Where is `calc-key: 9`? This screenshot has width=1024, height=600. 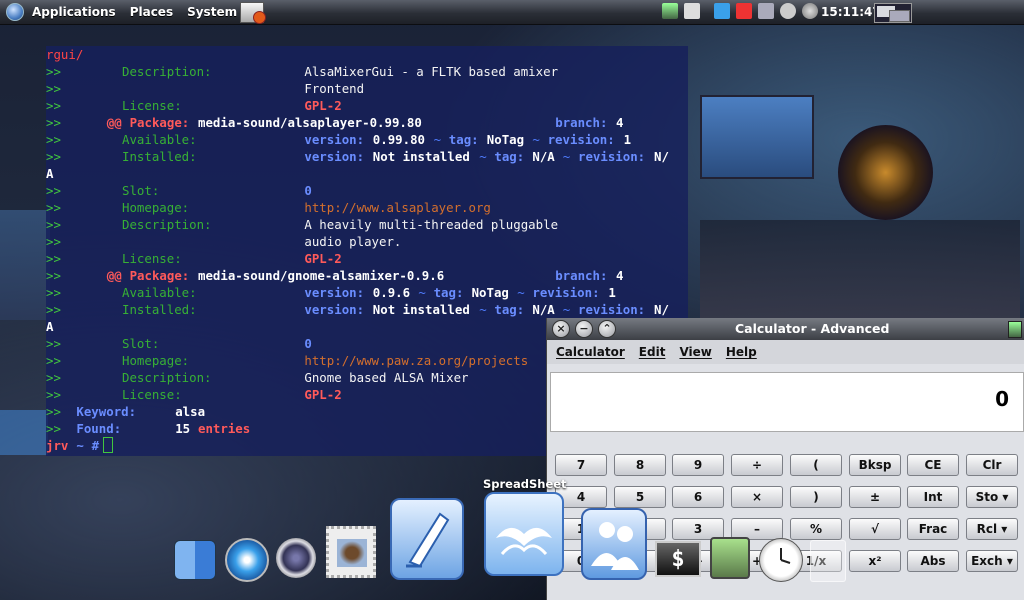 calc-key: 9 is located at coordinates (698, 465).